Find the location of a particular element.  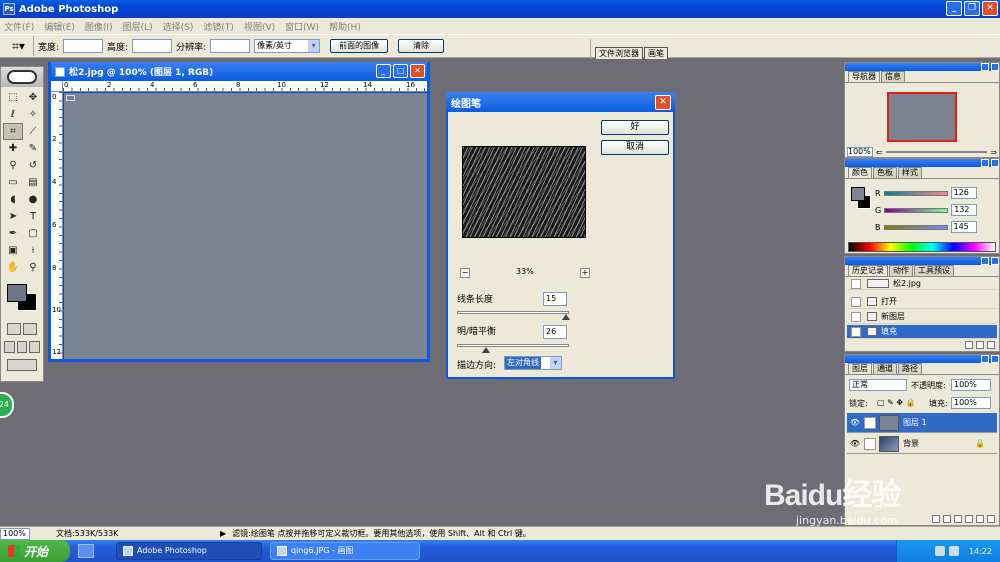

menu-image: 图像(I) is located at coordinates (99, 26).